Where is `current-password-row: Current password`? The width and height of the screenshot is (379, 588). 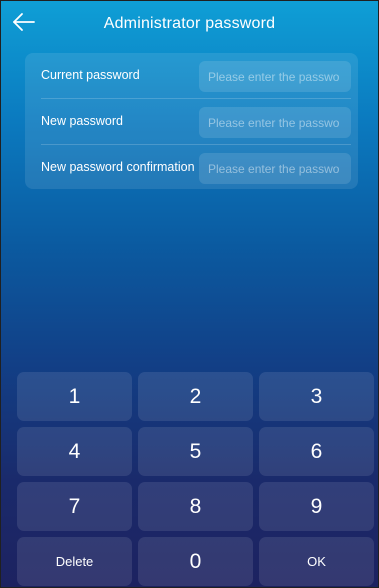
current-password-row: Current password is located at coordinates (191, 75).